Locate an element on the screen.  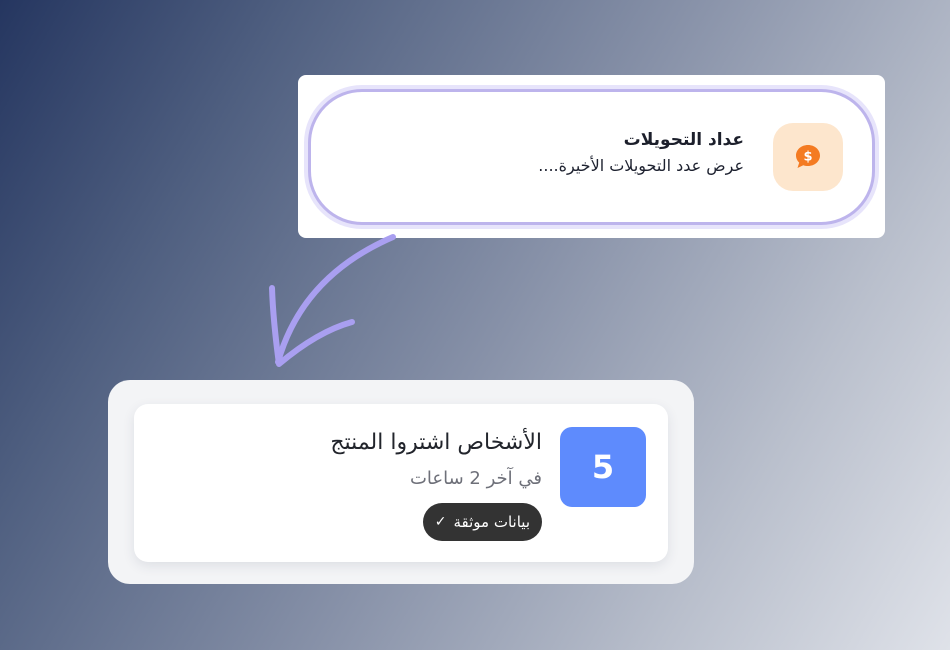
verified-data-badge: بيانات موثقة ✓ is located at coordinates (482, 522).